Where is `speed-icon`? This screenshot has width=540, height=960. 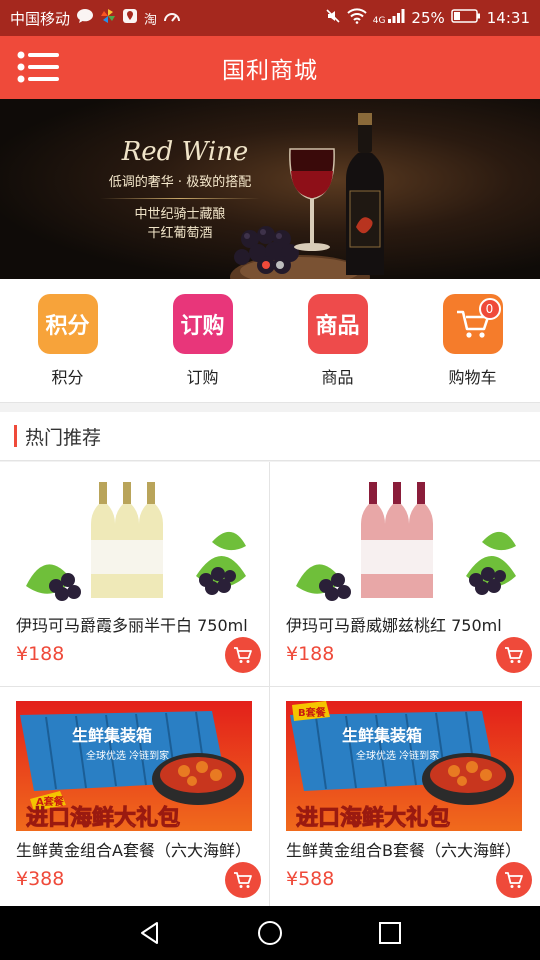 speed-icon is located at coordinates (172, 18).